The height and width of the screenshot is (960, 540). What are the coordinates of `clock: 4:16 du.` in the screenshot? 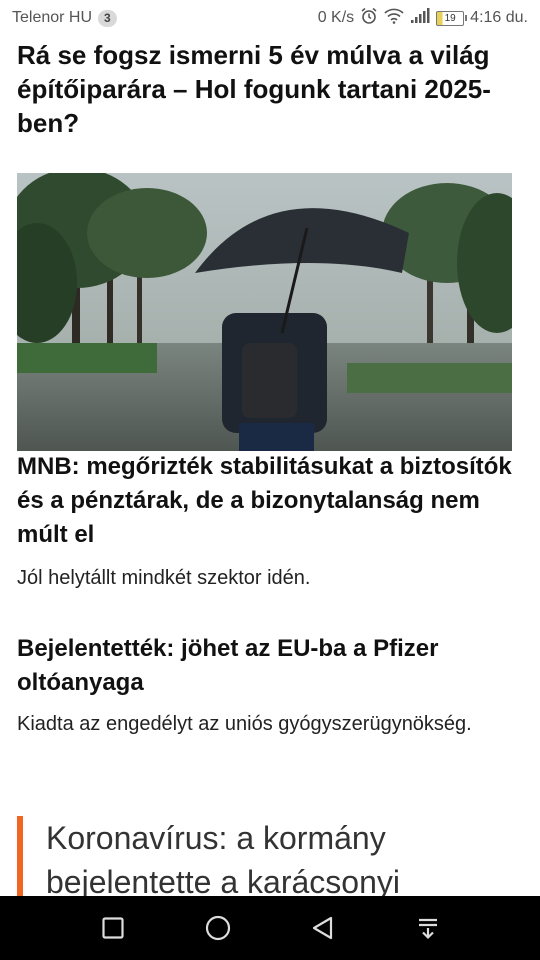 It's located at (499, 17).